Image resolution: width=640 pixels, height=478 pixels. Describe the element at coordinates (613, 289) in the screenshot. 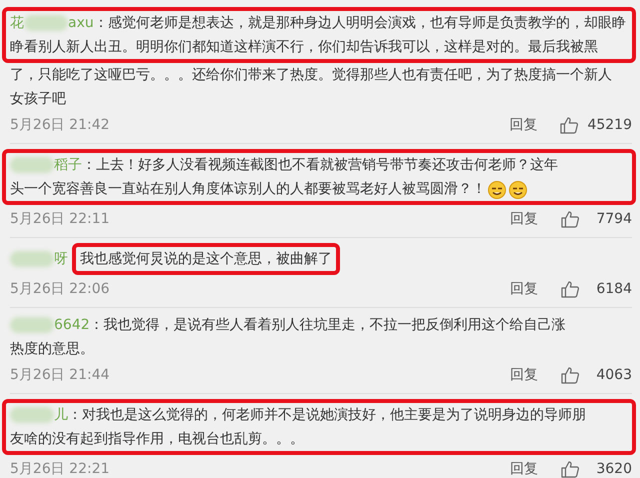

I see `like-count: 6184` at that location.